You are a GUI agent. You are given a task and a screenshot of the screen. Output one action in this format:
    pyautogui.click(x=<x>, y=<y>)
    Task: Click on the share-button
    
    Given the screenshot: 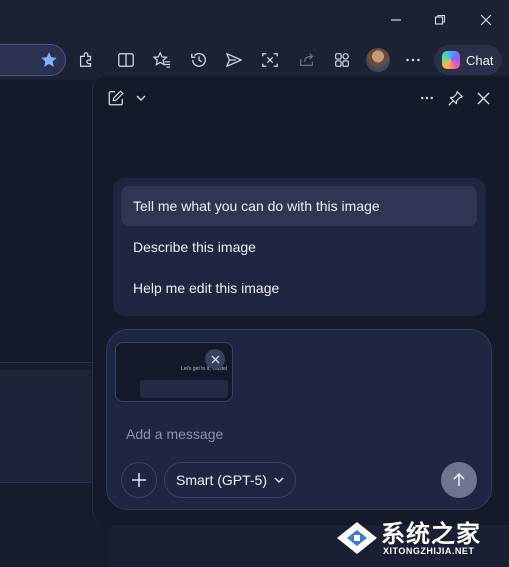 What is the action you would take?
    pyautogui.click(x=307, y=60)
    